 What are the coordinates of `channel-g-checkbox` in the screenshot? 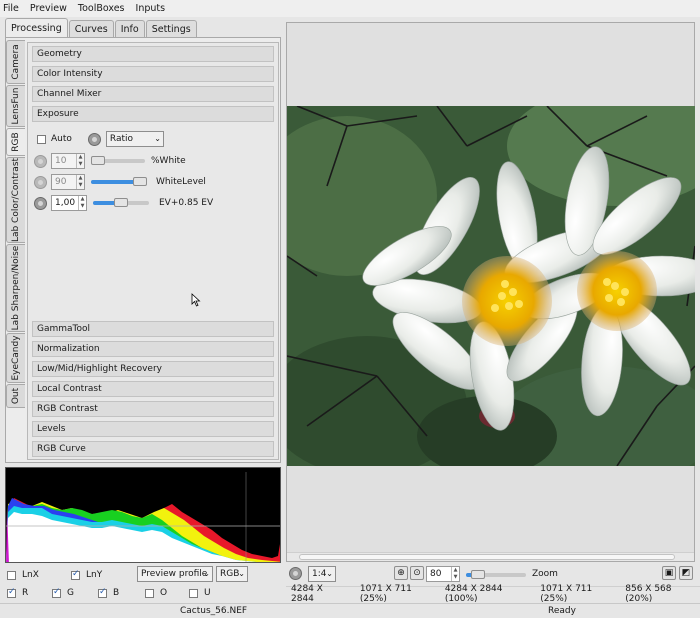 It's located at (56, 592).